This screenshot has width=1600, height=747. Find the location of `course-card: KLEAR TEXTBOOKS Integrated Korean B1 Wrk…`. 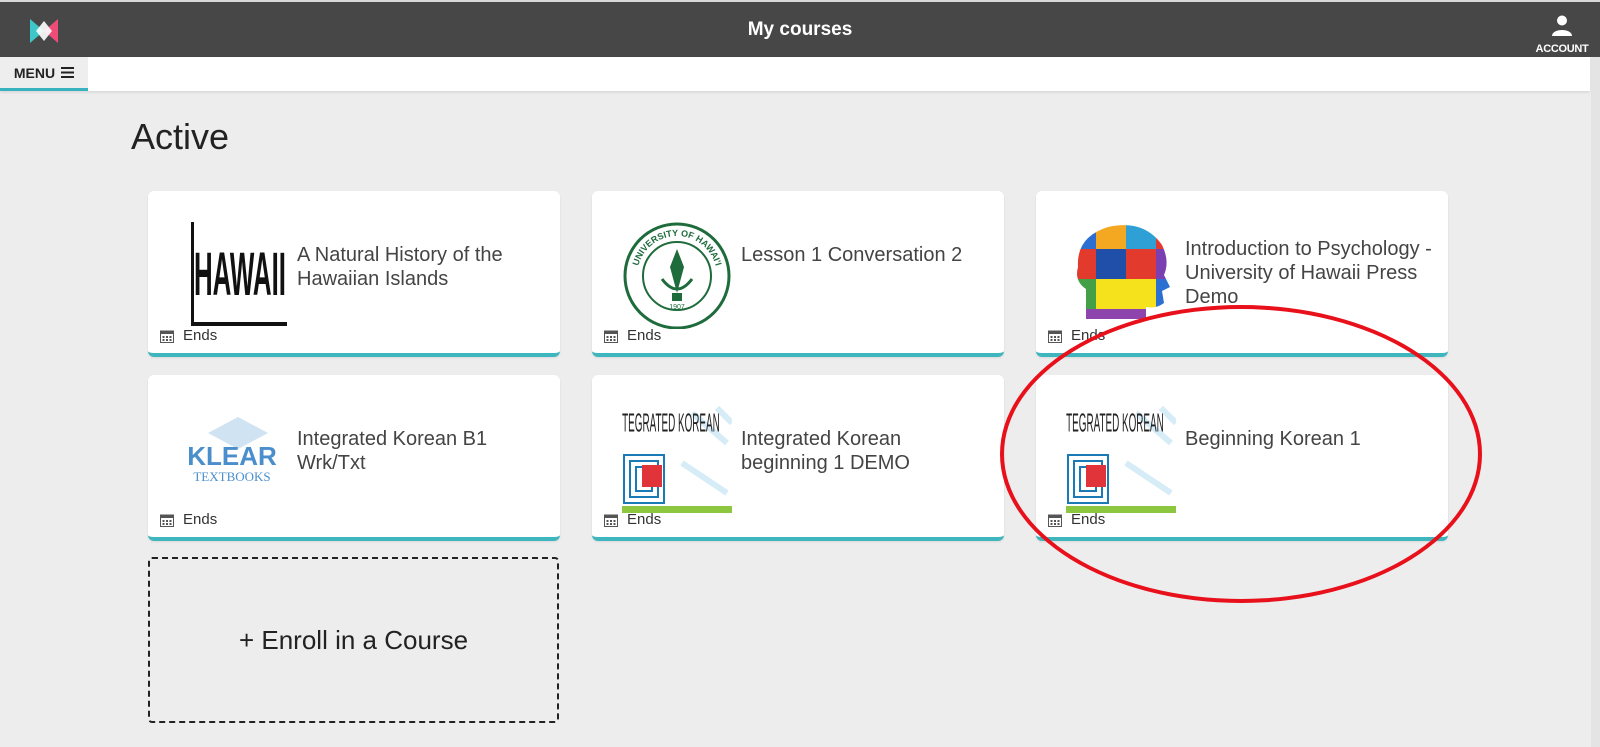

course-card: KLEAR TEXTBOOKS Integrated Korean B1 Wrk… is located at coordinates (354, 458).